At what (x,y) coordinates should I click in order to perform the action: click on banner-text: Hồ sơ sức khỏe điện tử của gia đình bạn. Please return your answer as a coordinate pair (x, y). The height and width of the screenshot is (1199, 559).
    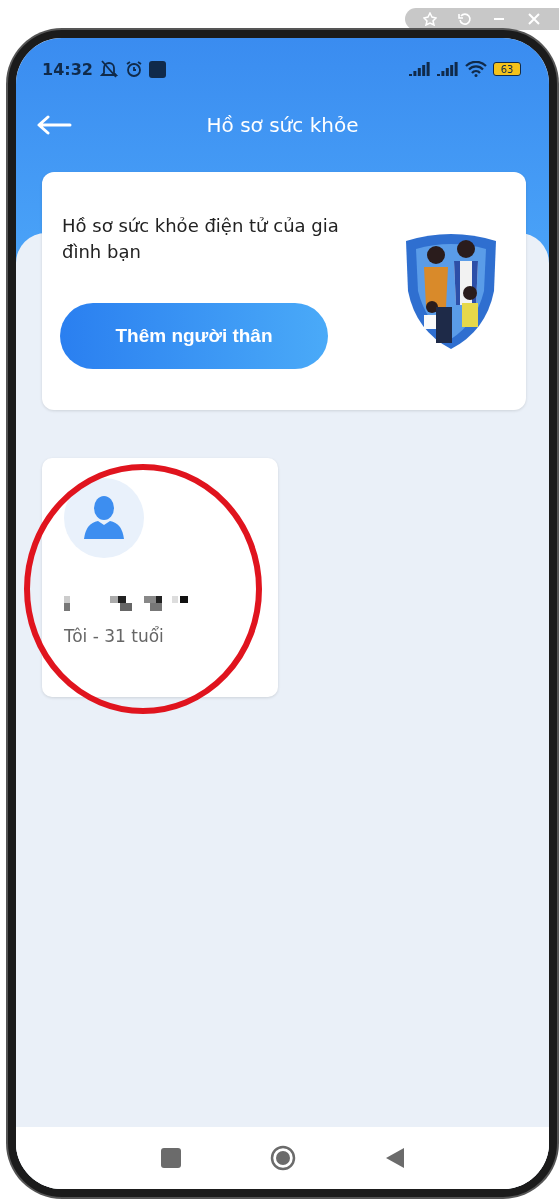
    Looking at the image, I should click on (201, 239).